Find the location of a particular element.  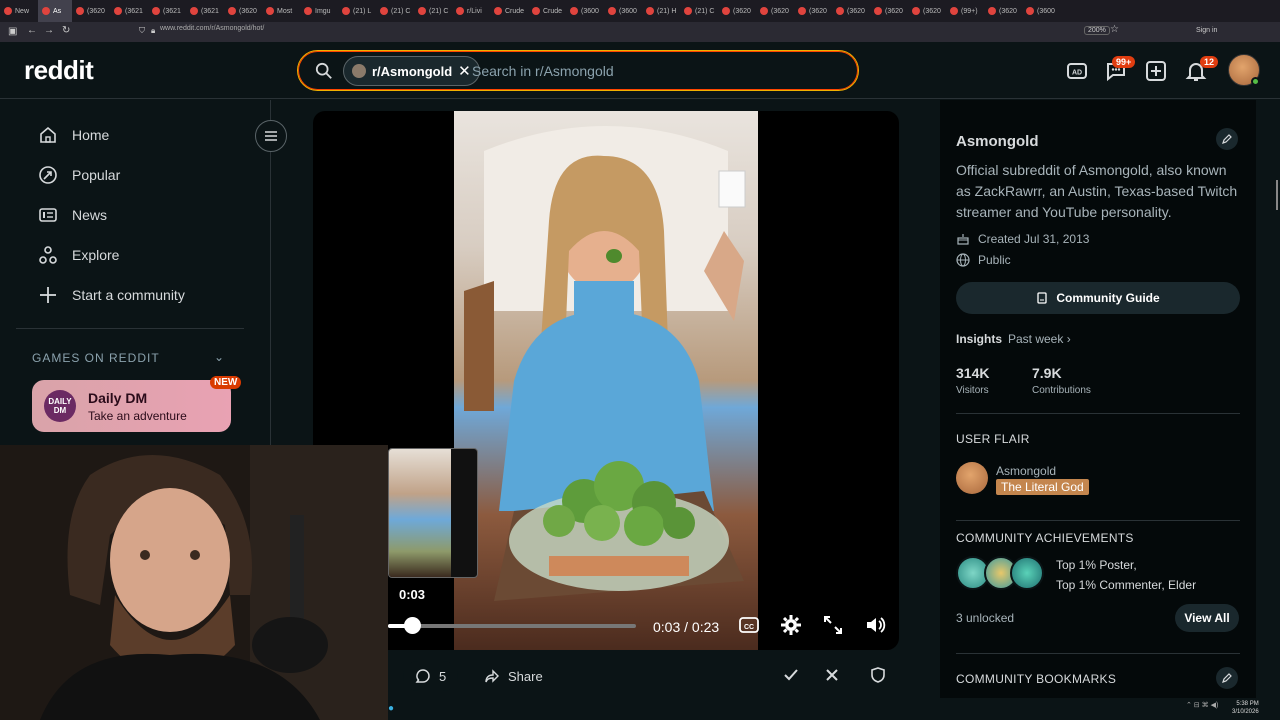

share-button: Share is located at coordinates (513, 676).